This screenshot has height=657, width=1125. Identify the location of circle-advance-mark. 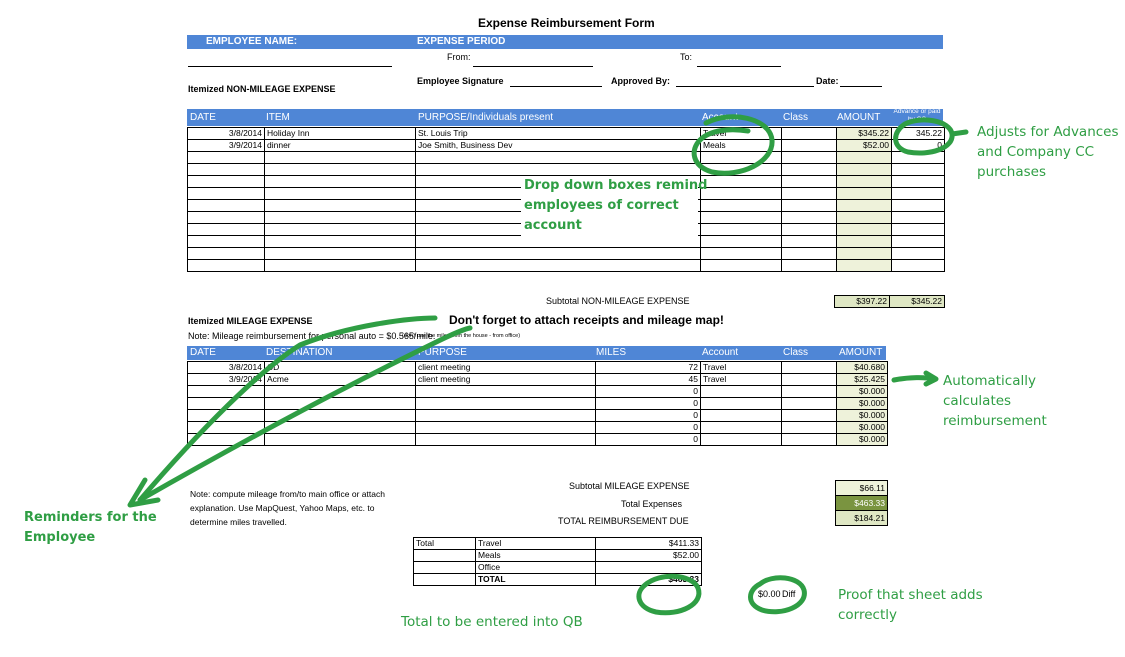
(924, 136).